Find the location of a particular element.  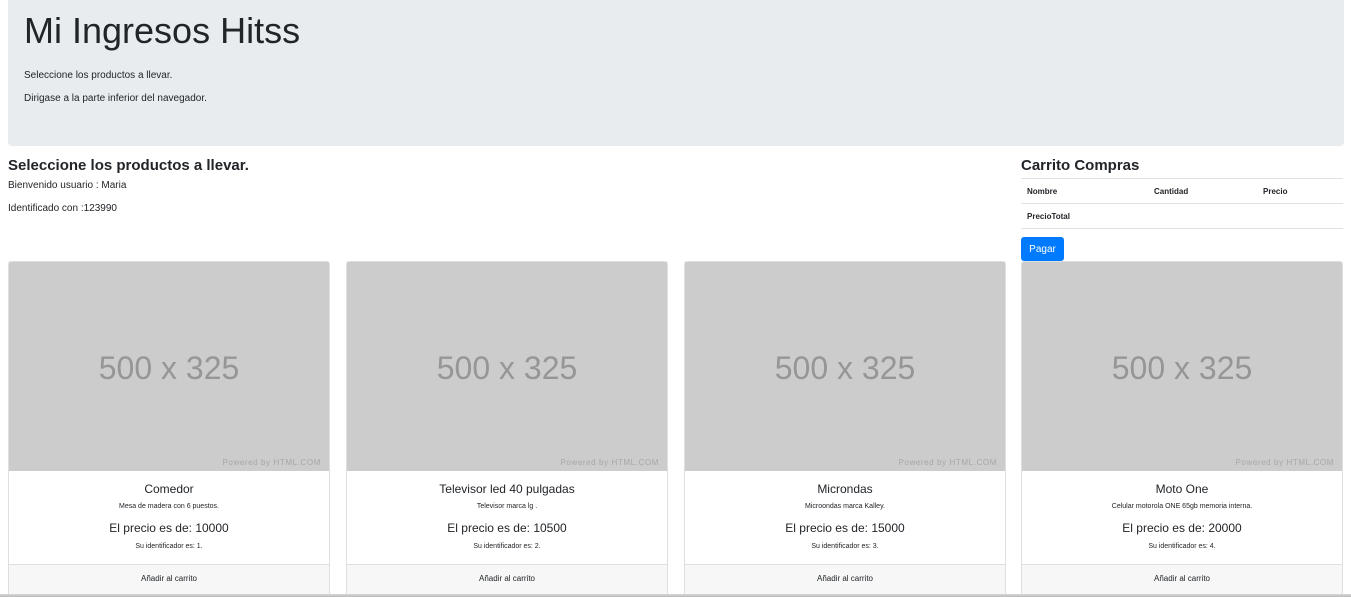

header-instruction: Seleccione los productos a llevar. is located at coordinates (98, 75).